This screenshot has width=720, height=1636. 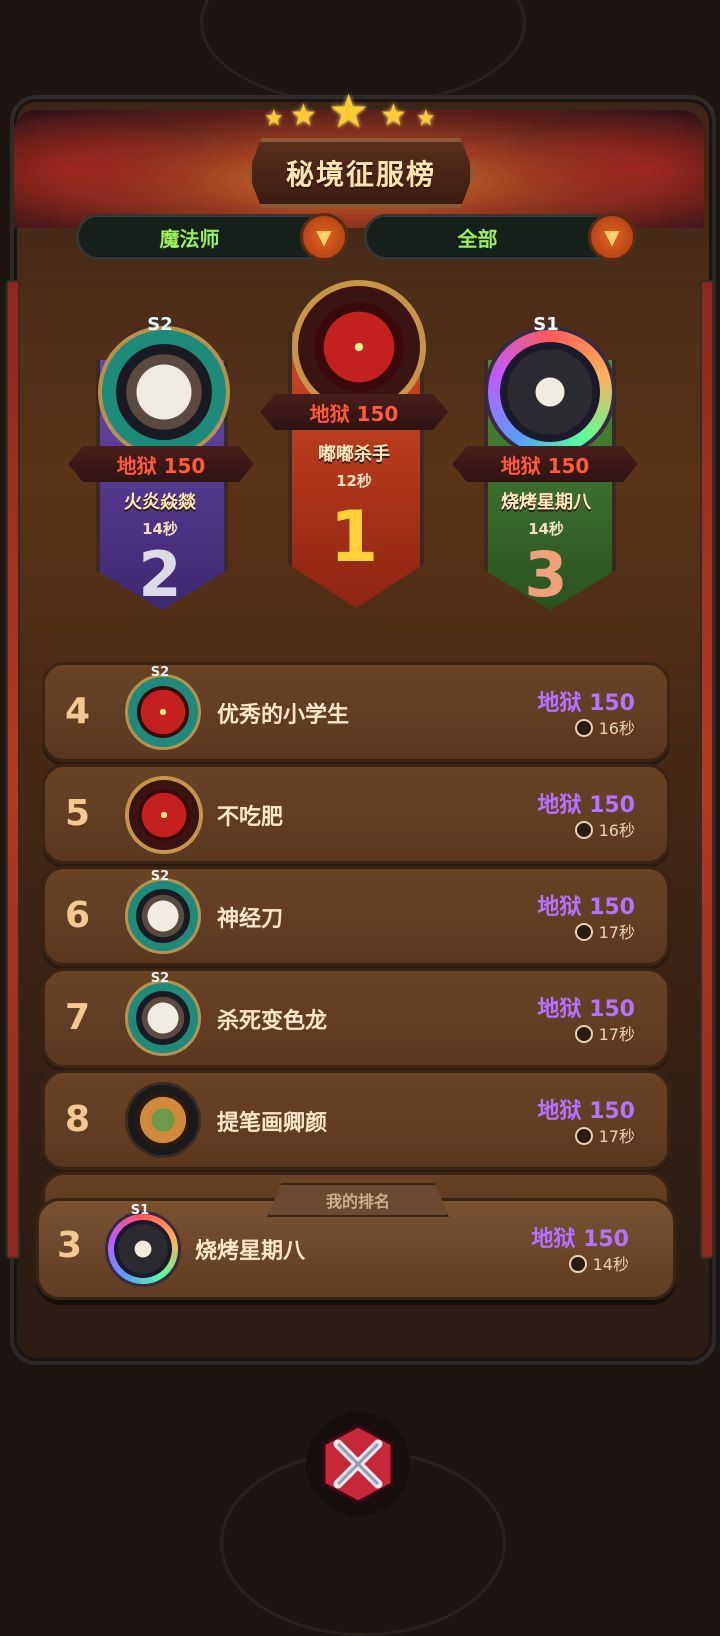 I want to click on scope-filter-label: 全部, so click(x=477, y=238).